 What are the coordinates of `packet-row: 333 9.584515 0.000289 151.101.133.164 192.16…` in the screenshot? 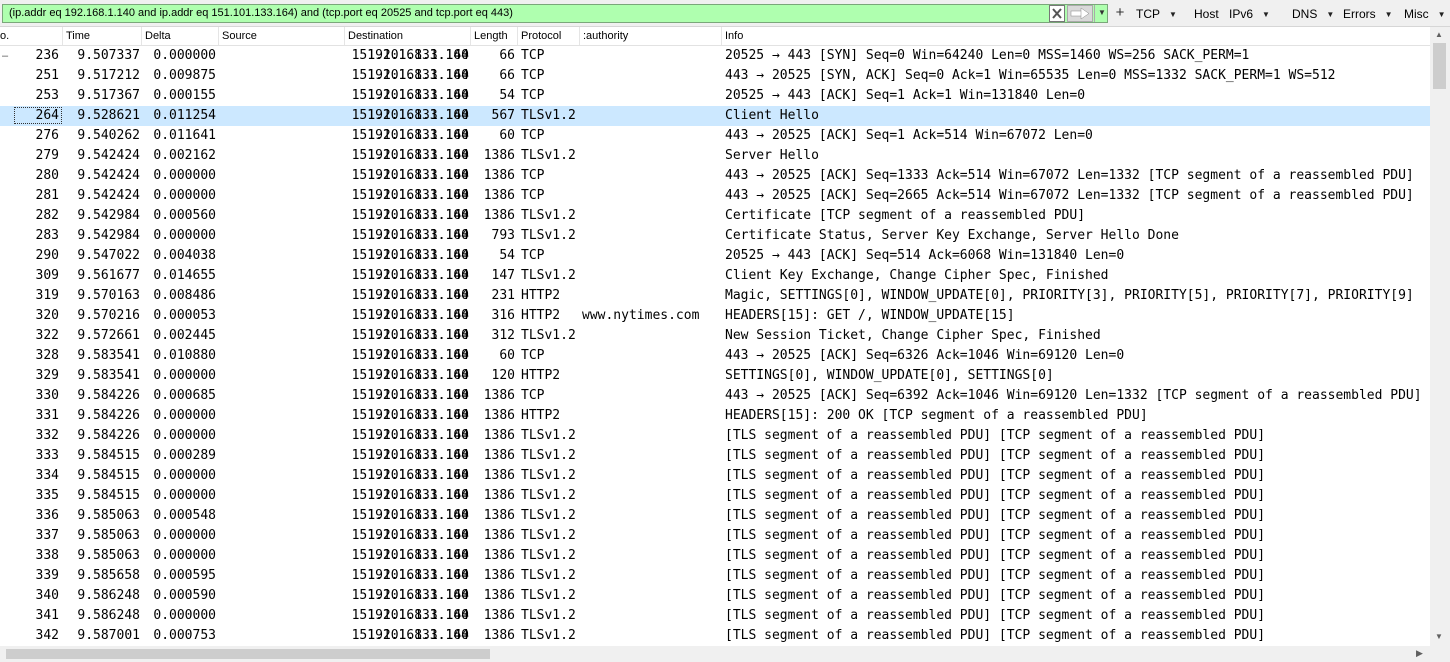 It's located at (715, 456).